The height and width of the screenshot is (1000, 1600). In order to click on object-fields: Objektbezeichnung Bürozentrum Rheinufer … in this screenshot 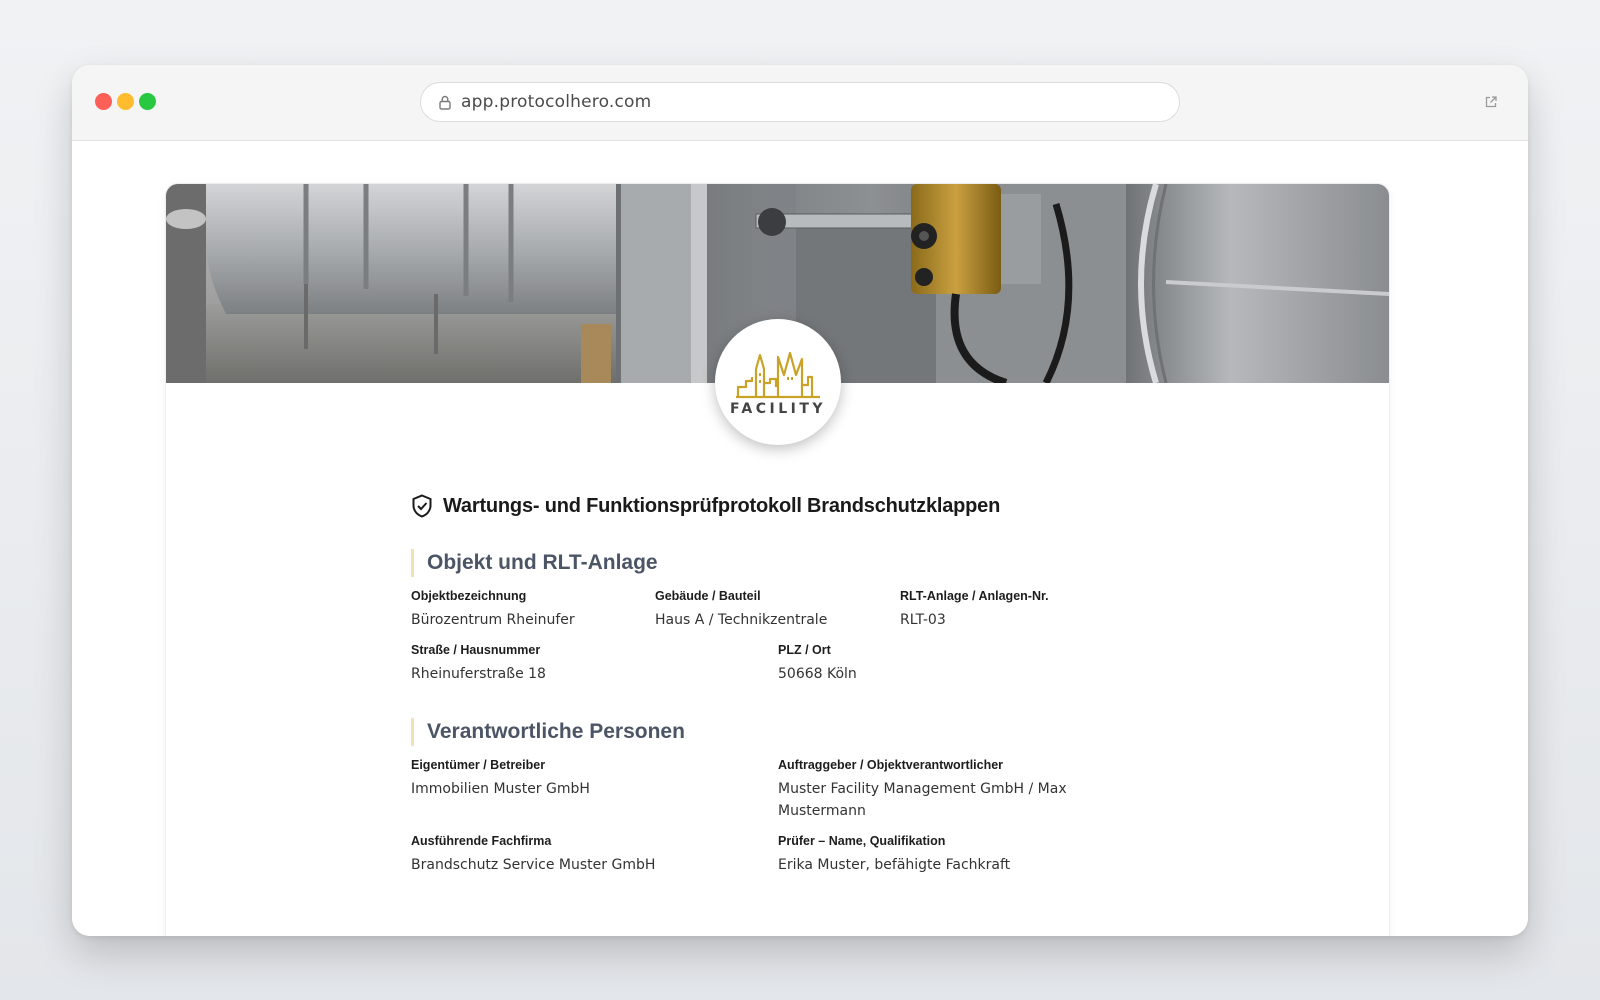, I will do `click(761, 649)`.